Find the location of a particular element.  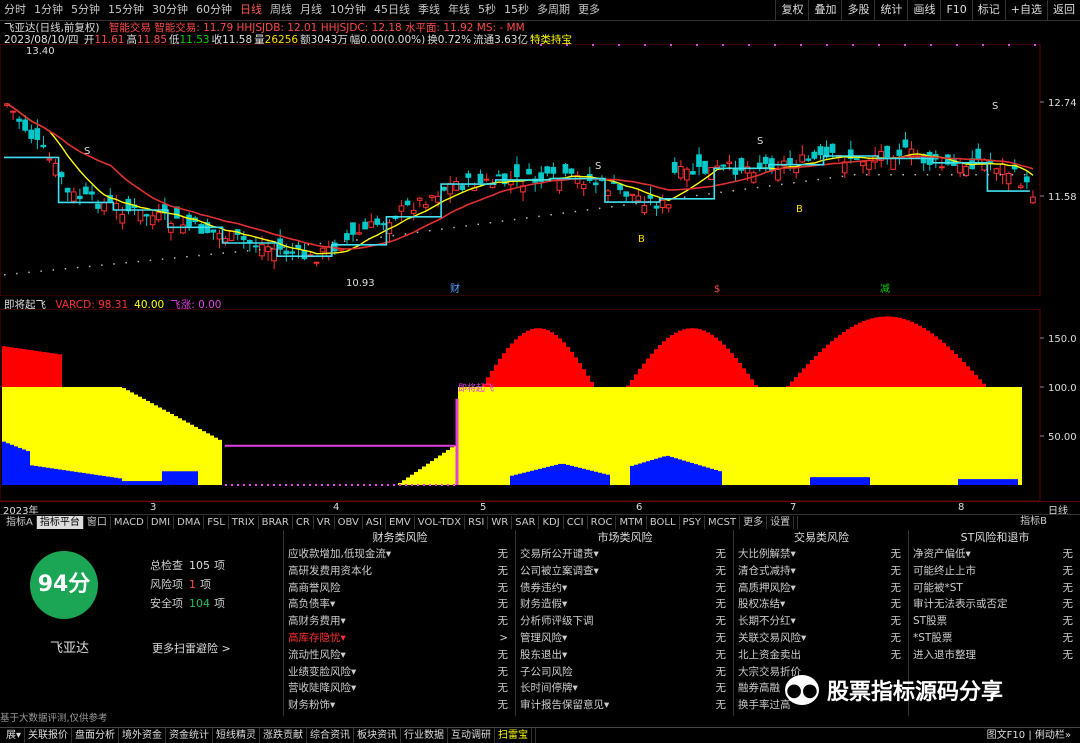

tab-timeframe: 10分钟 is located at coordinates (348, 10).